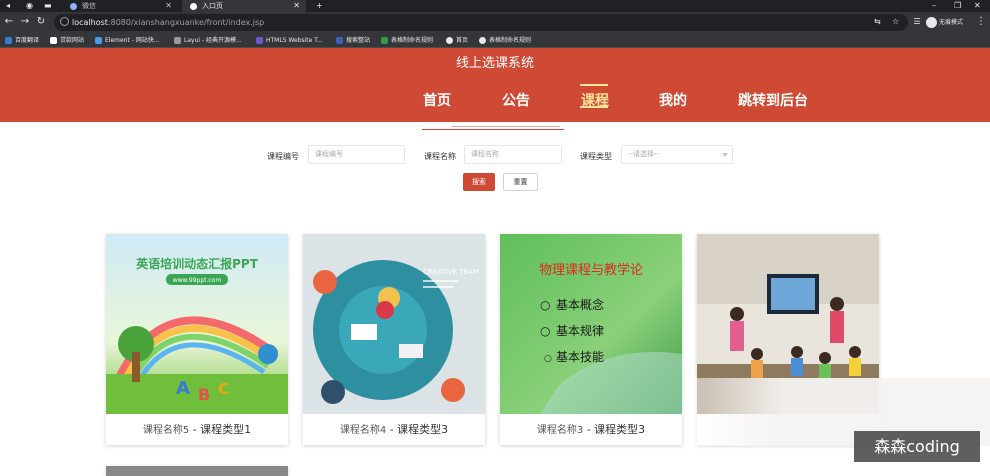  Describe the element at coordinates (90, 22) in the screenshot. I see `url-host: localhost` at that location.